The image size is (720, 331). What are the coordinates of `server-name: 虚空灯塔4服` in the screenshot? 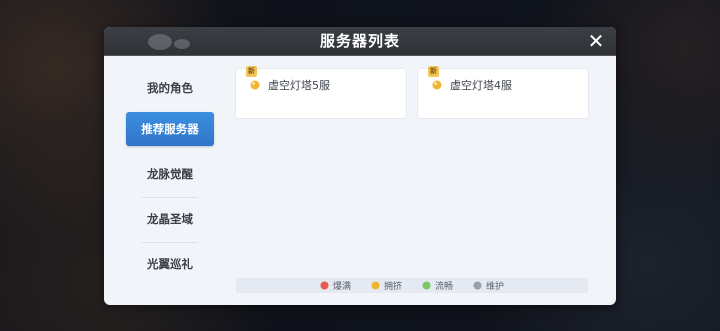 It's located at (481, 85).